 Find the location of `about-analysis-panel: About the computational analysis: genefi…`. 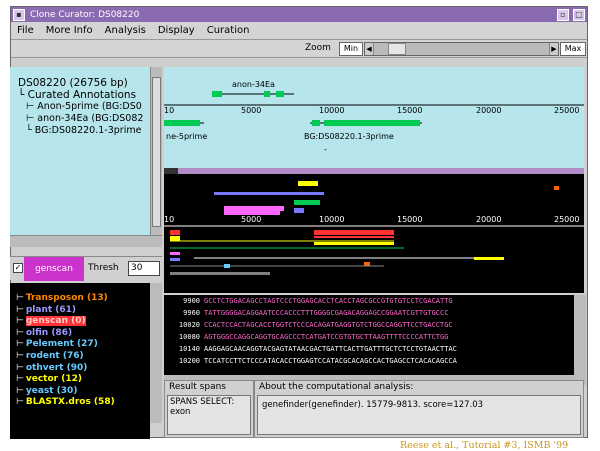

about-analysis-panel: About the computational analysis: genefi… is located at coordinates (419, 409).